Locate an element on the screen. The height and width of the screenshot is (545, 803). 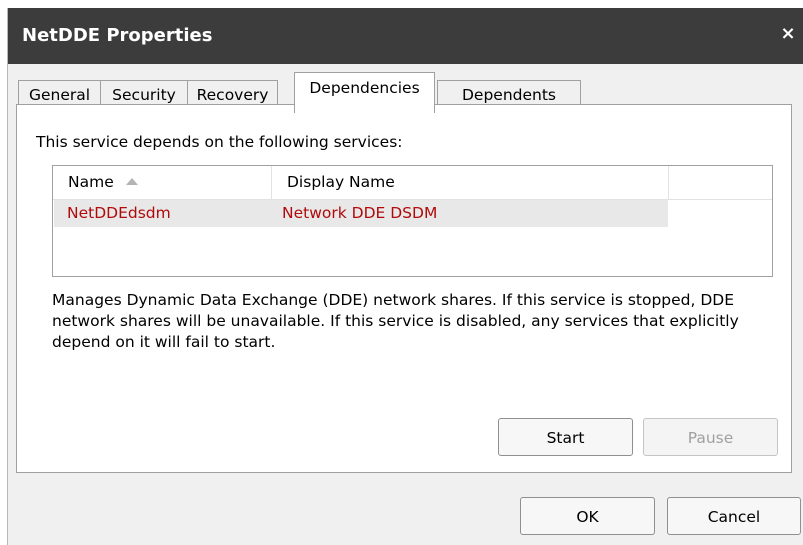
list-header: Name Display Name is located at coordinates (412, 183).